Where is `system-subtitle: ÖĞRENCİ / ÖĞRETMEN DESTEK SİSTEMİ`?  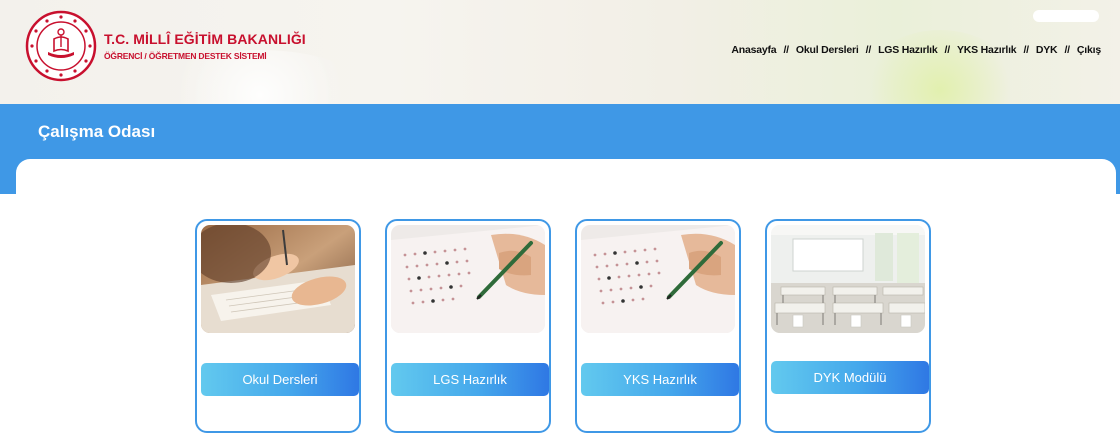
system-subtitle: ÖĞRENCİ / ÖĞRETMEN DESTEK SİSTEMİ is located at coordinates (185, 56).